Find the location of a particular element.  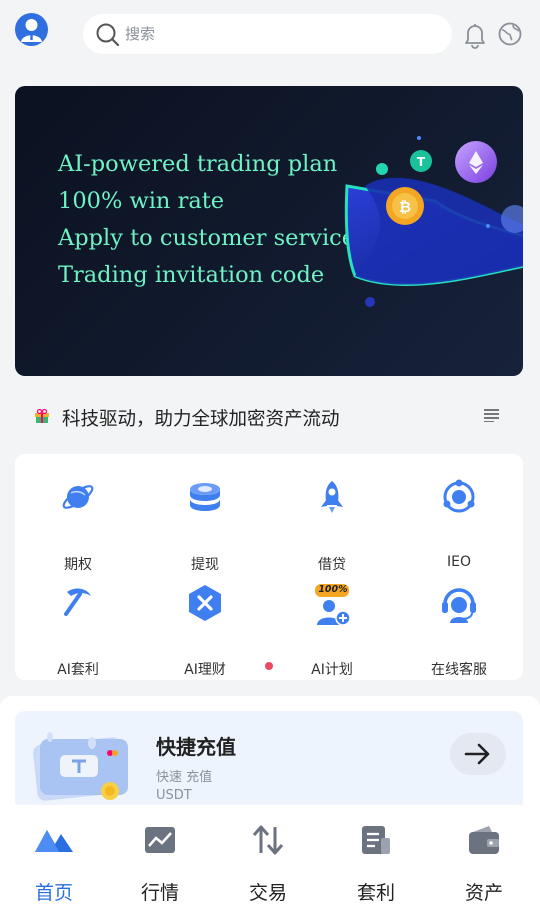

rocket-icon is located at coordinates (332, 497).